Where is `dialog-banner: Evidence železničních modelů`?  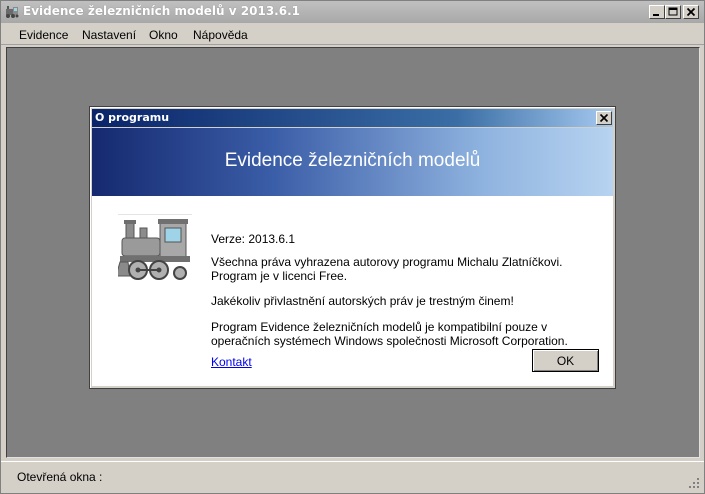
dialog-banner: Evidence železničních modelů is located at coordinates (352, 162).